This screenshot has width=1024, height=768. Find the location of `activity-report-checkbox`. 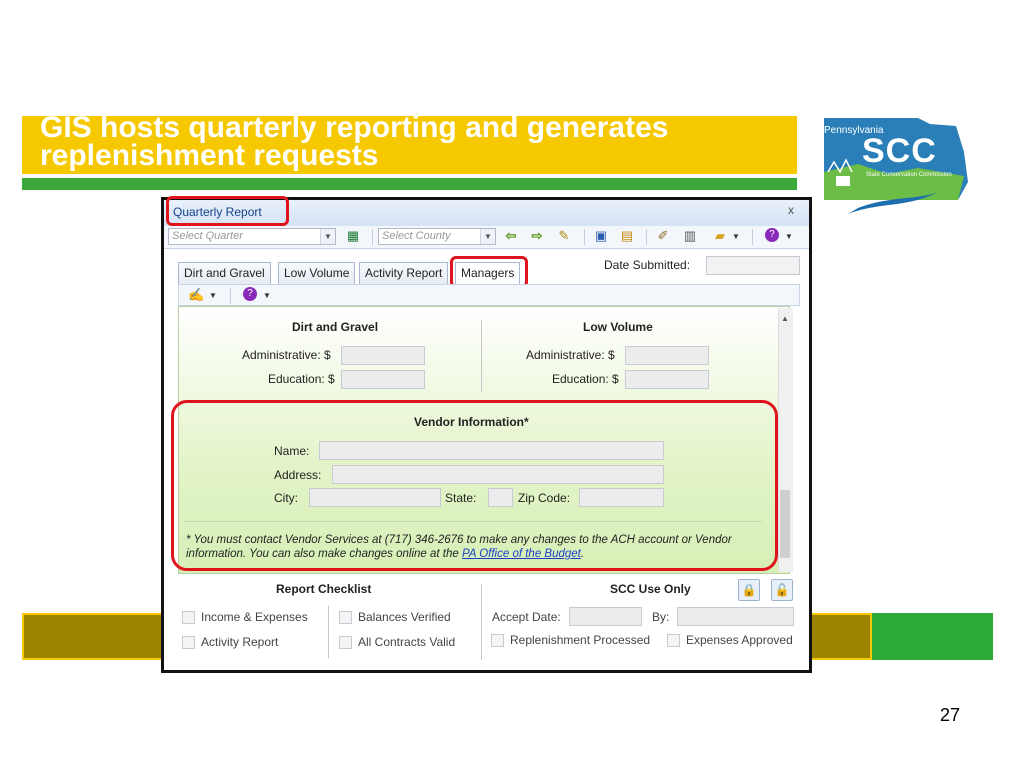

activity-report-checkbox is located at coordinates (188, 642).